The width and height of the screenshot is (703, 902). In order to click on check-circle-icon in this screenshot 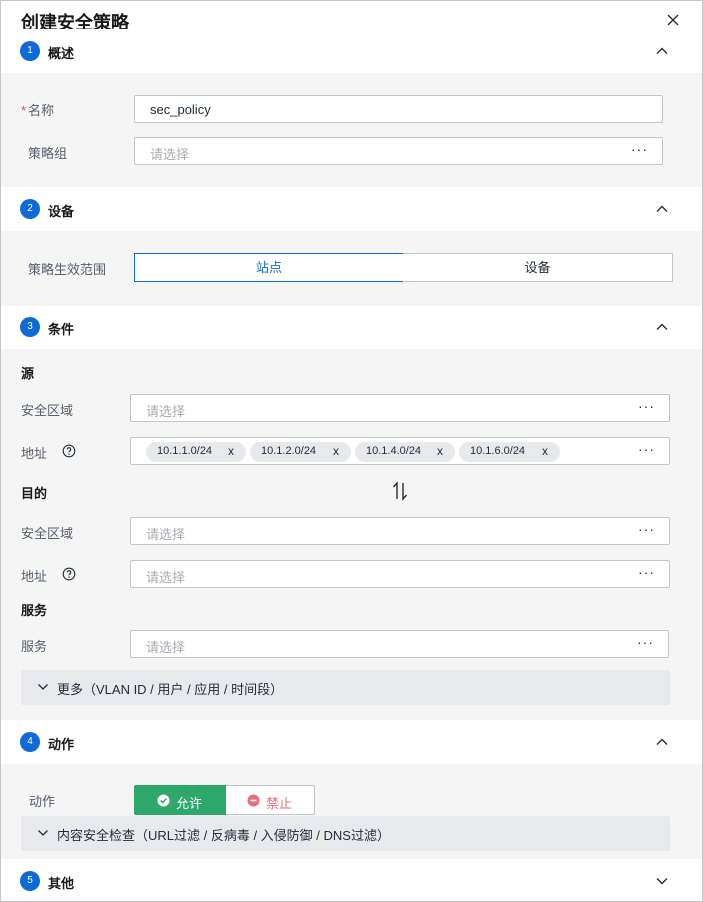, I will do `click(163, 800)`.